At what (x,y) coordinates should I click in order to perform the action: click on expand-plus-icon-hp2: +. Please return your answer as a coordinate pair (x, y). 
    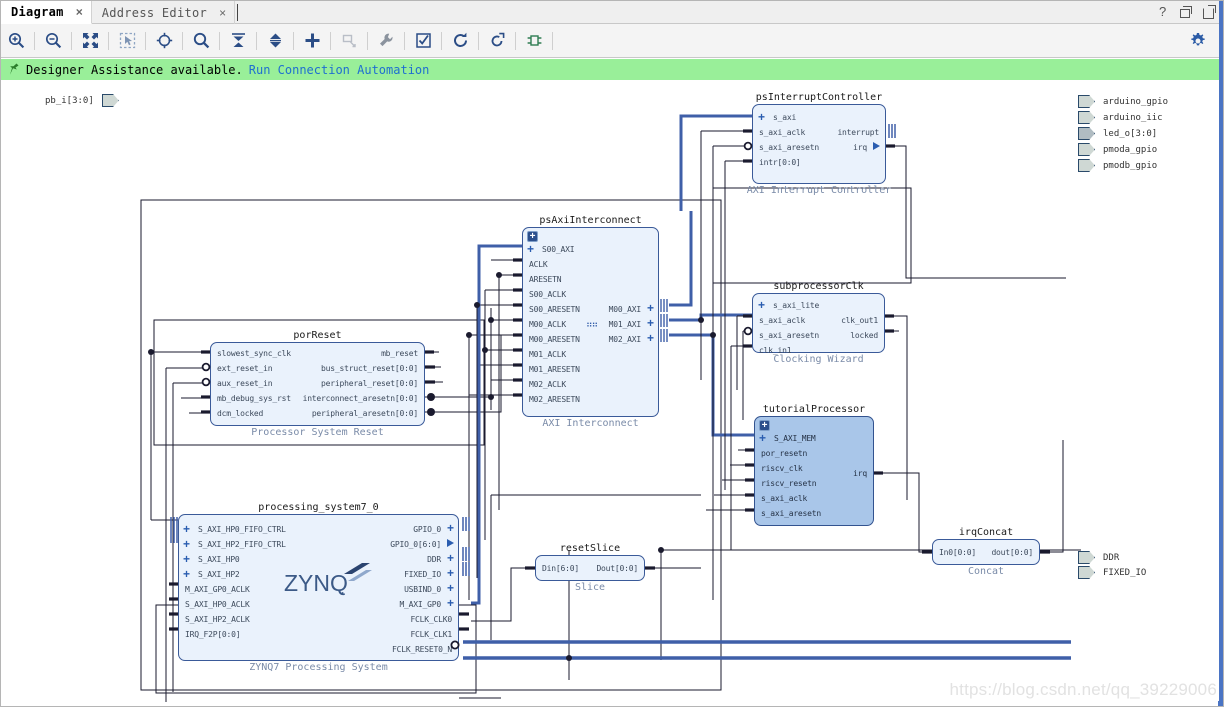
    Looking at the image, I should click on (186, 574).